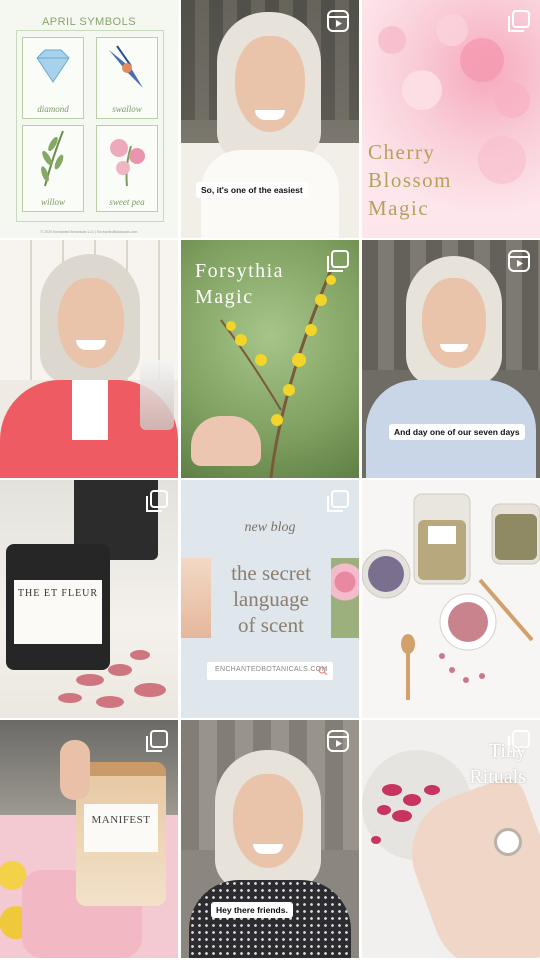 Image resolution: width=540 pixels, height=960 pixels. Describe the element at coordinates (89, 599) in the screenshot. I see `post-candle: THE ET FLEUR` at that location.